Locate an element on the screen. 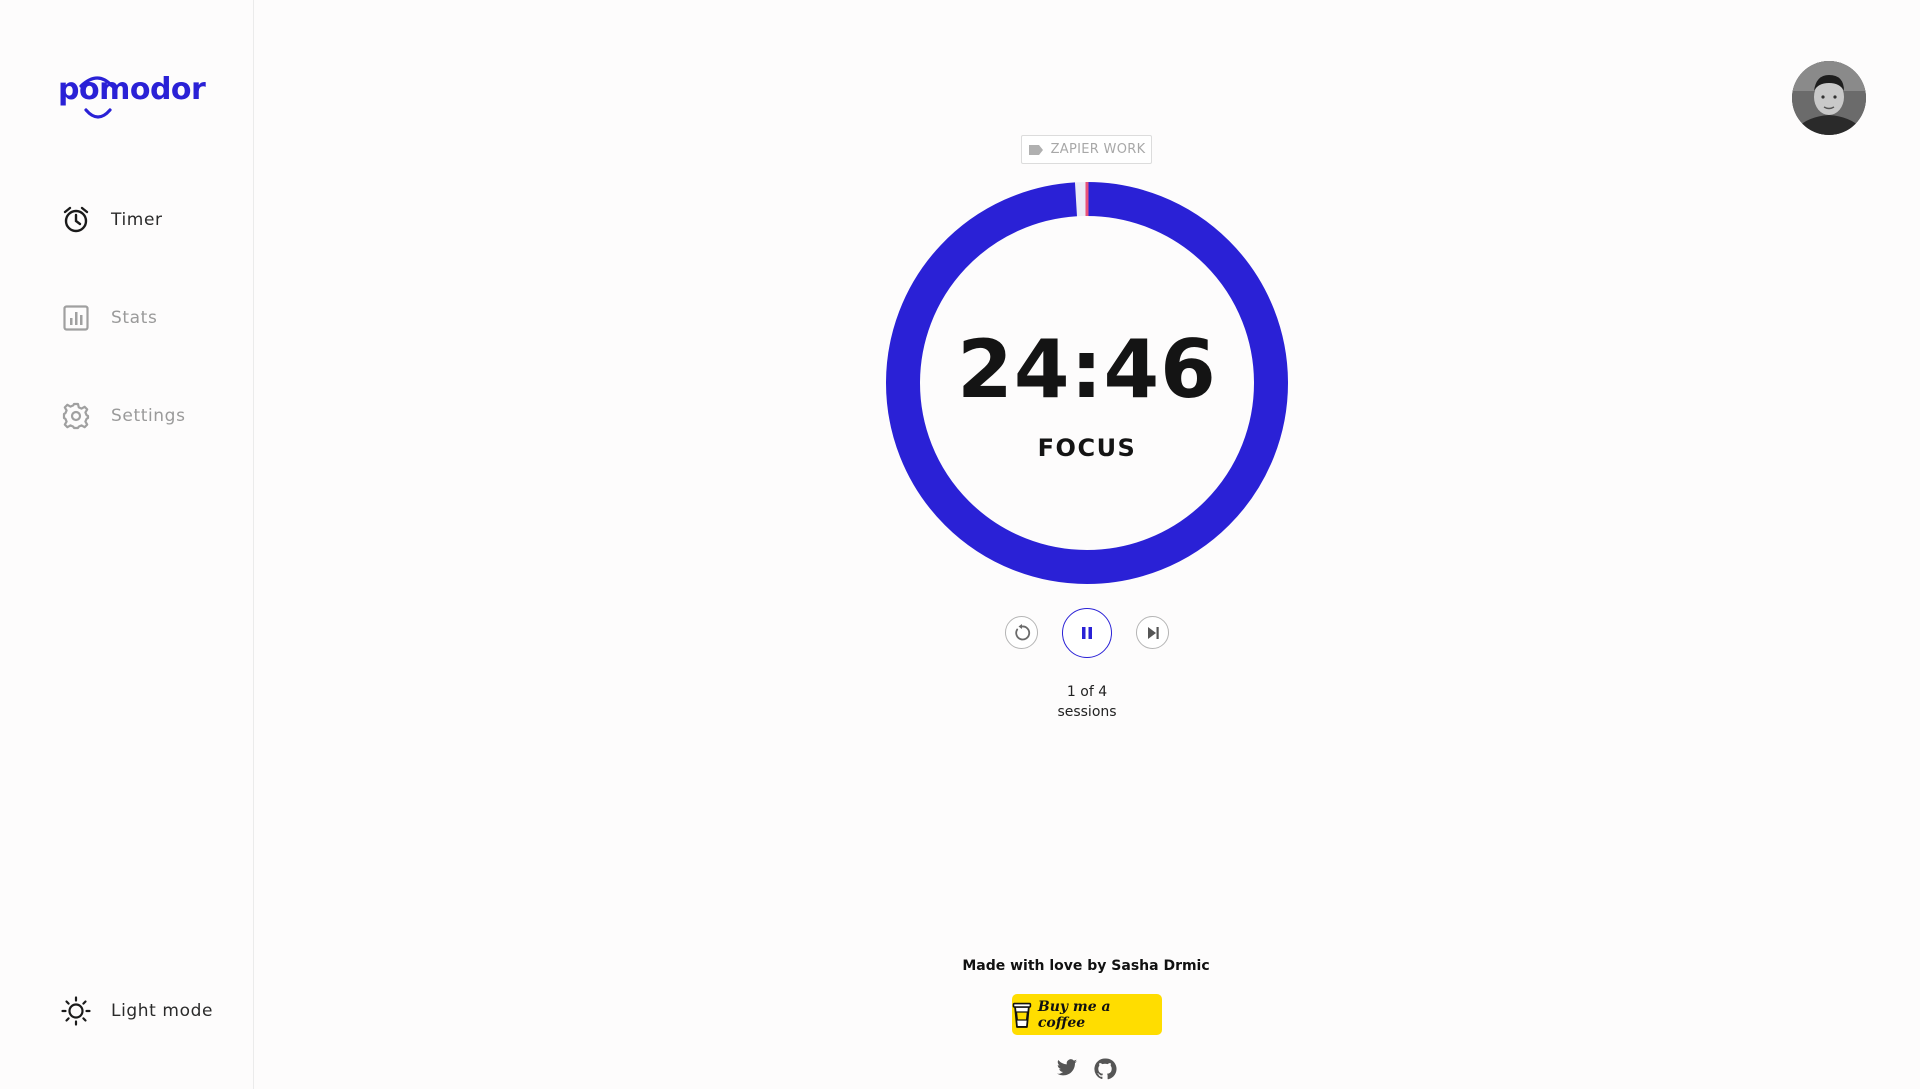 The width and height of the screenshot is (1920, 1089). coffee-cup-icon is located at coordinates (1022, 1015).